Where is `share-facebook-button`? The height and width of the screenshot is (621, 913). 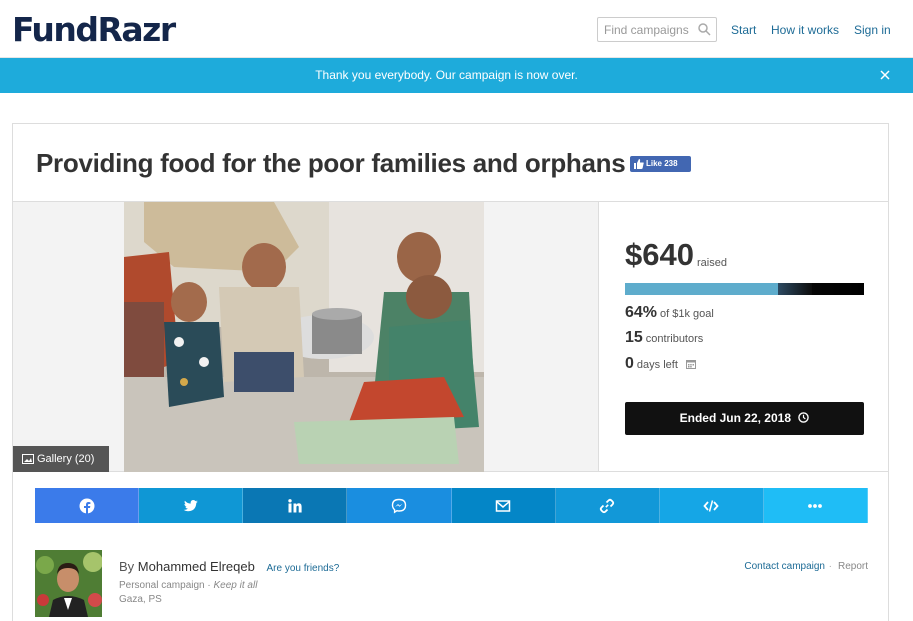 share-facebook-button is located at coordinates (87, 505).